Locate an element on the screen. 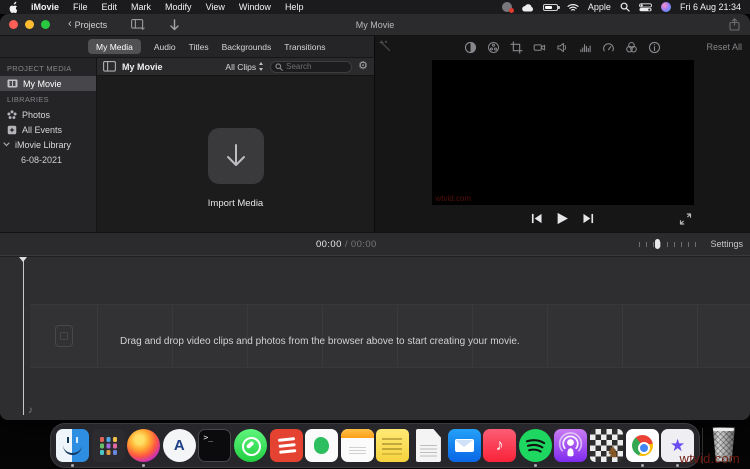 The height and width of the screenshot is (469, 750). zoom-button is located at coordinates (45, 24).